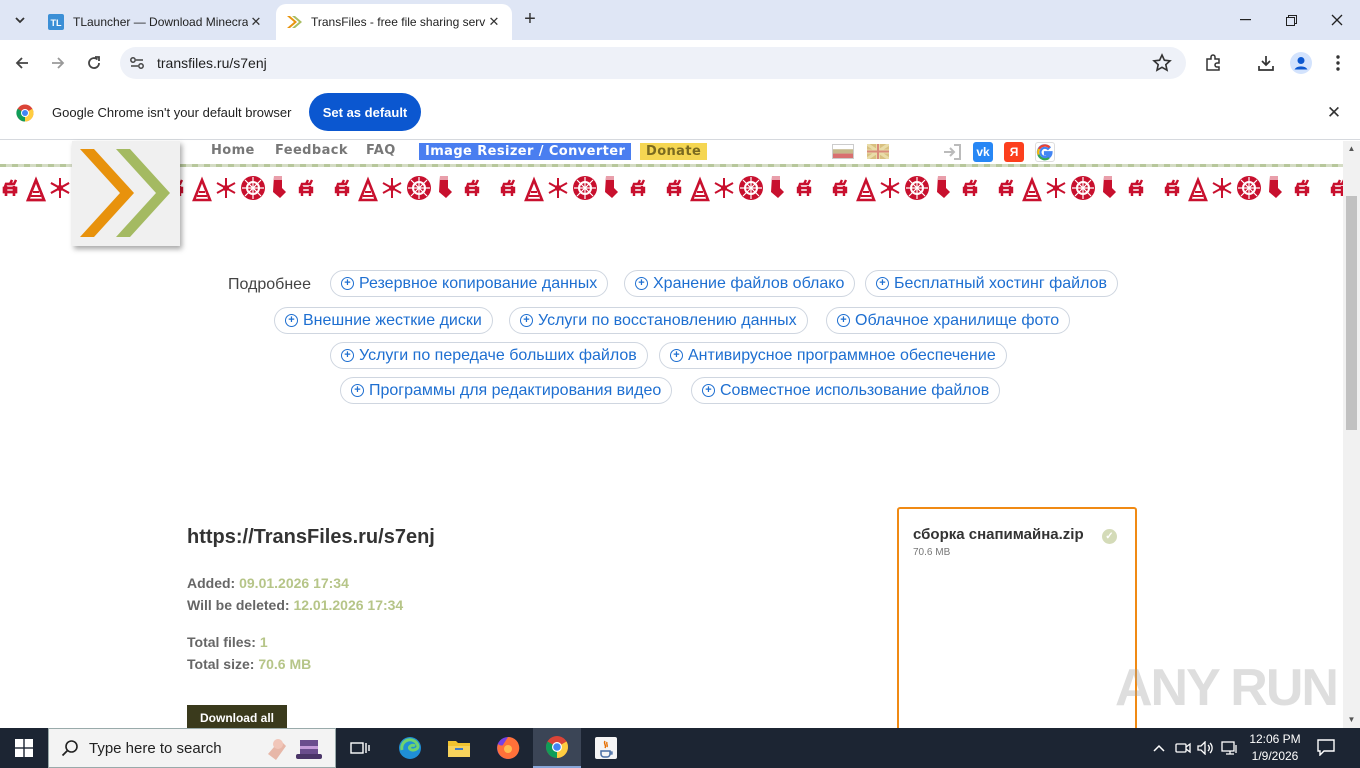  I want to click on java-taskbar-app, so click(606, 748).